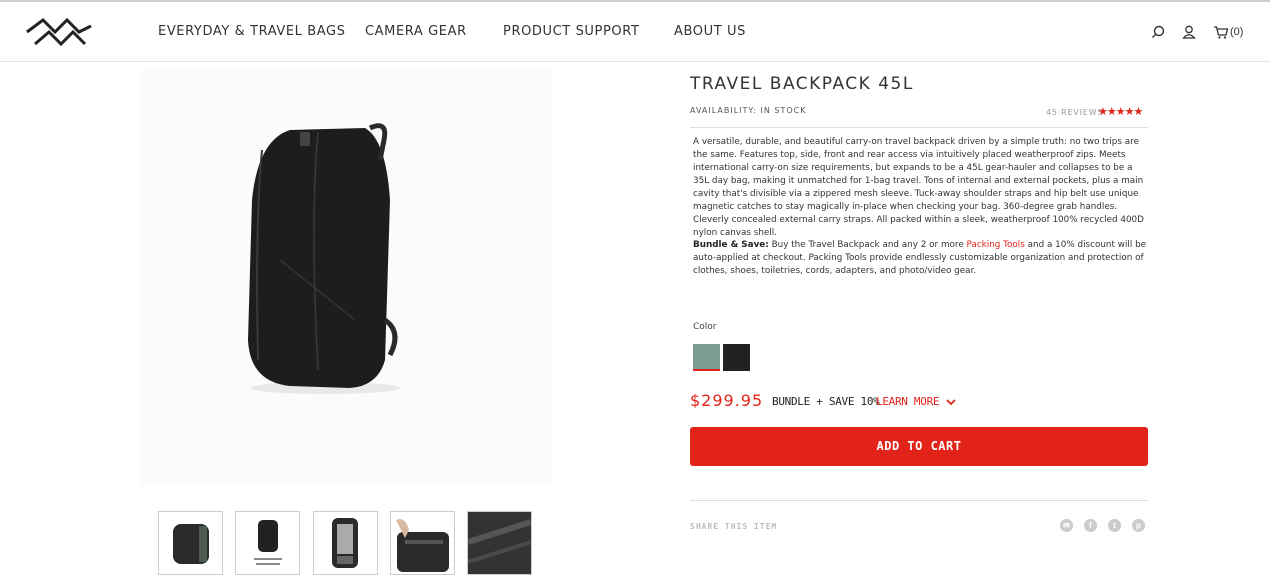 The width and height of the screenshot is (1270, 587). I want to click on color-swatch-black, so click(736, 357).